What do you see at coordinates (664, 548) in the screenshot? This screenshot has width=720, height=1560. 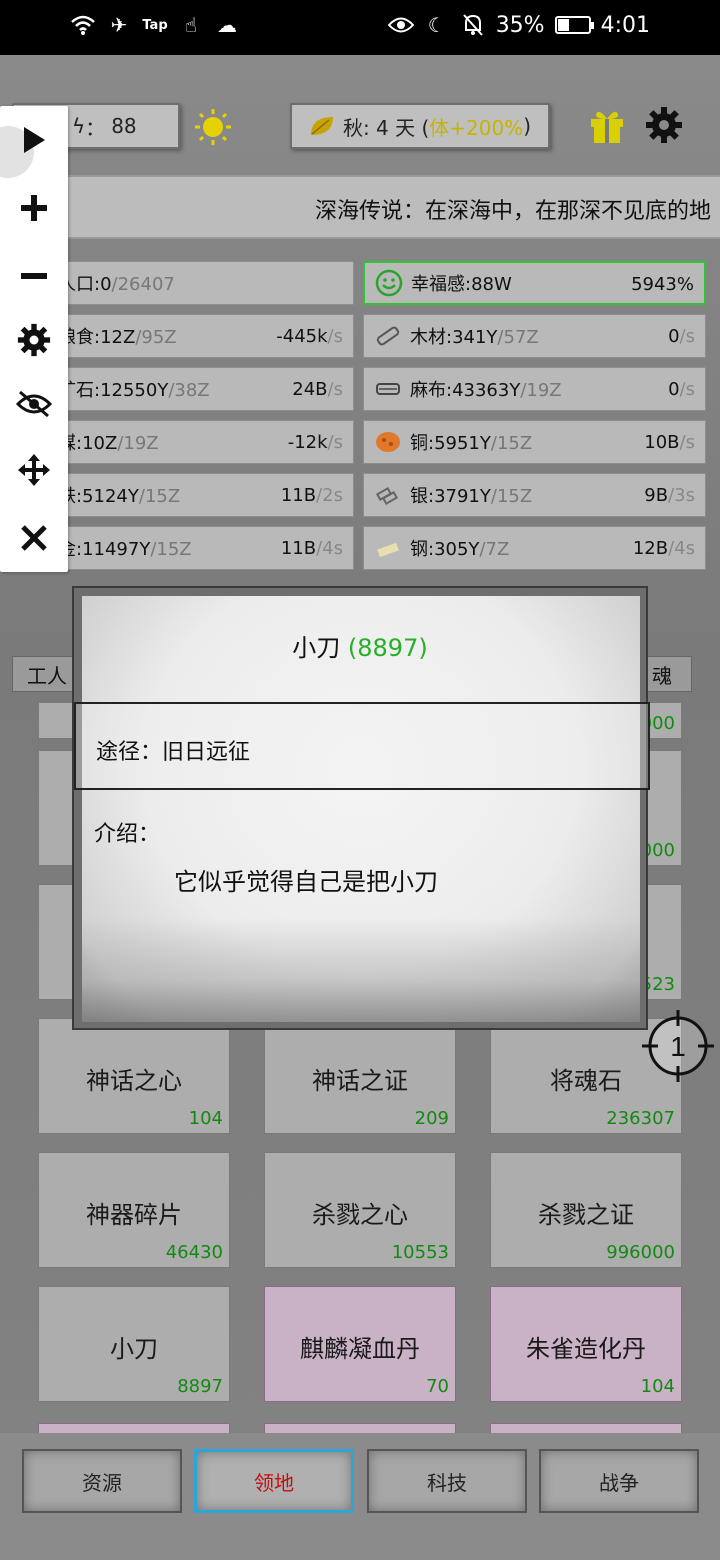 I see `resource-rate: 12B/4s` at bounding box center [664, 548].